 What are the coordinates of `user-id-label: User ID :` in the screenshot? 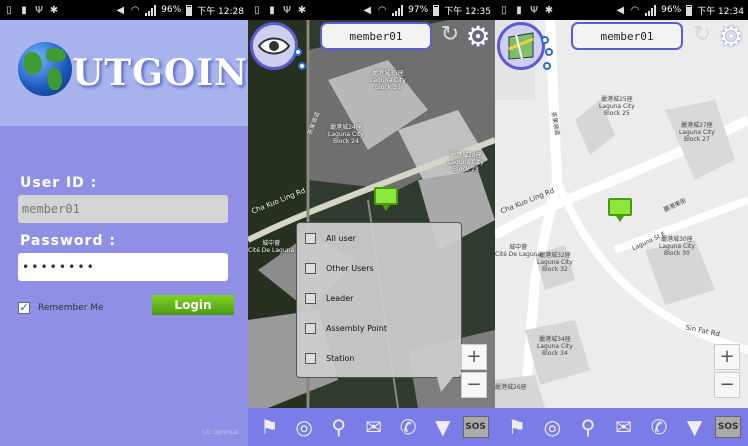 It's located at (59, 183).